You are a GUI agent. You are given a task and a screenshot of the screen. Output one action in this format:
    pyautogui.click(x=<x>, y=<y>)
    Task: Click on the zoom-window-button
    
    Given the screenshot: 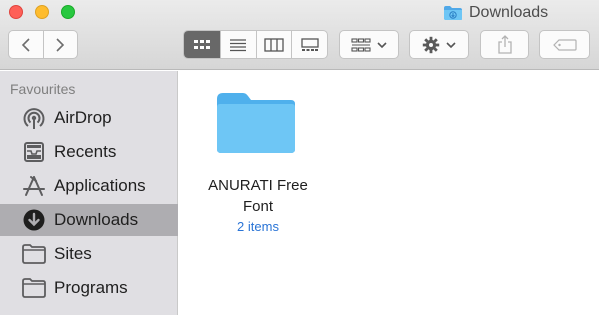 What is the action you would take?
    pyautogui.click(x=68, y=12)
    